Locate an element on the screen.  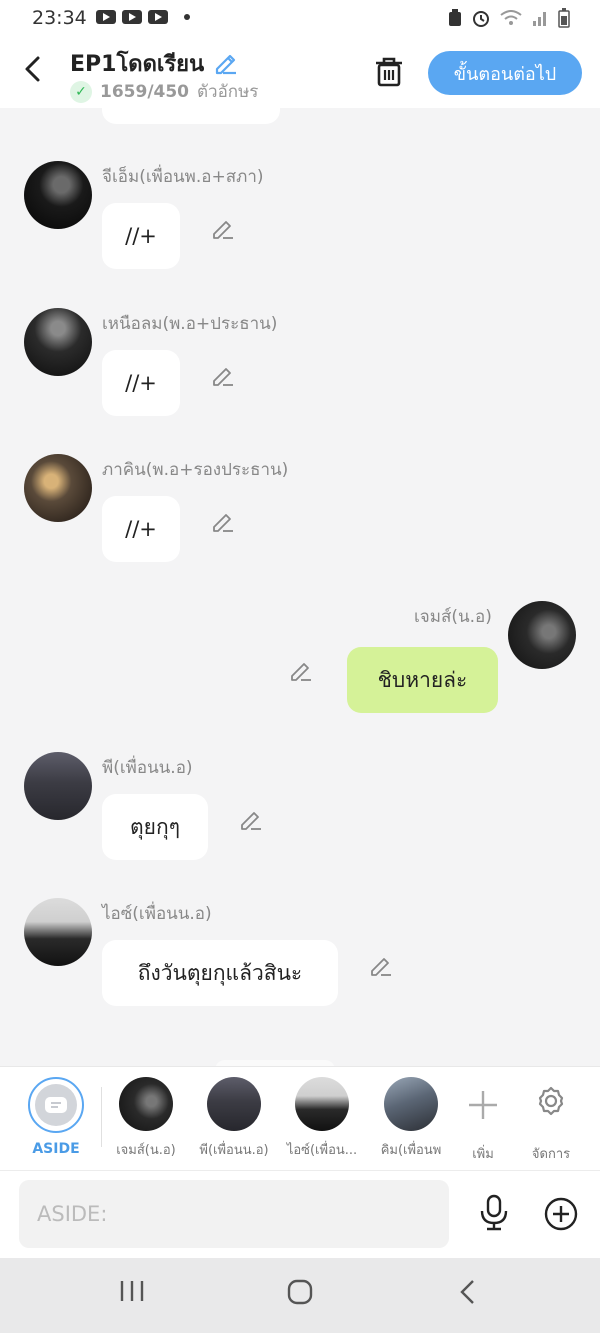
aside-selected-ring is located at coordinates (56, 1105).